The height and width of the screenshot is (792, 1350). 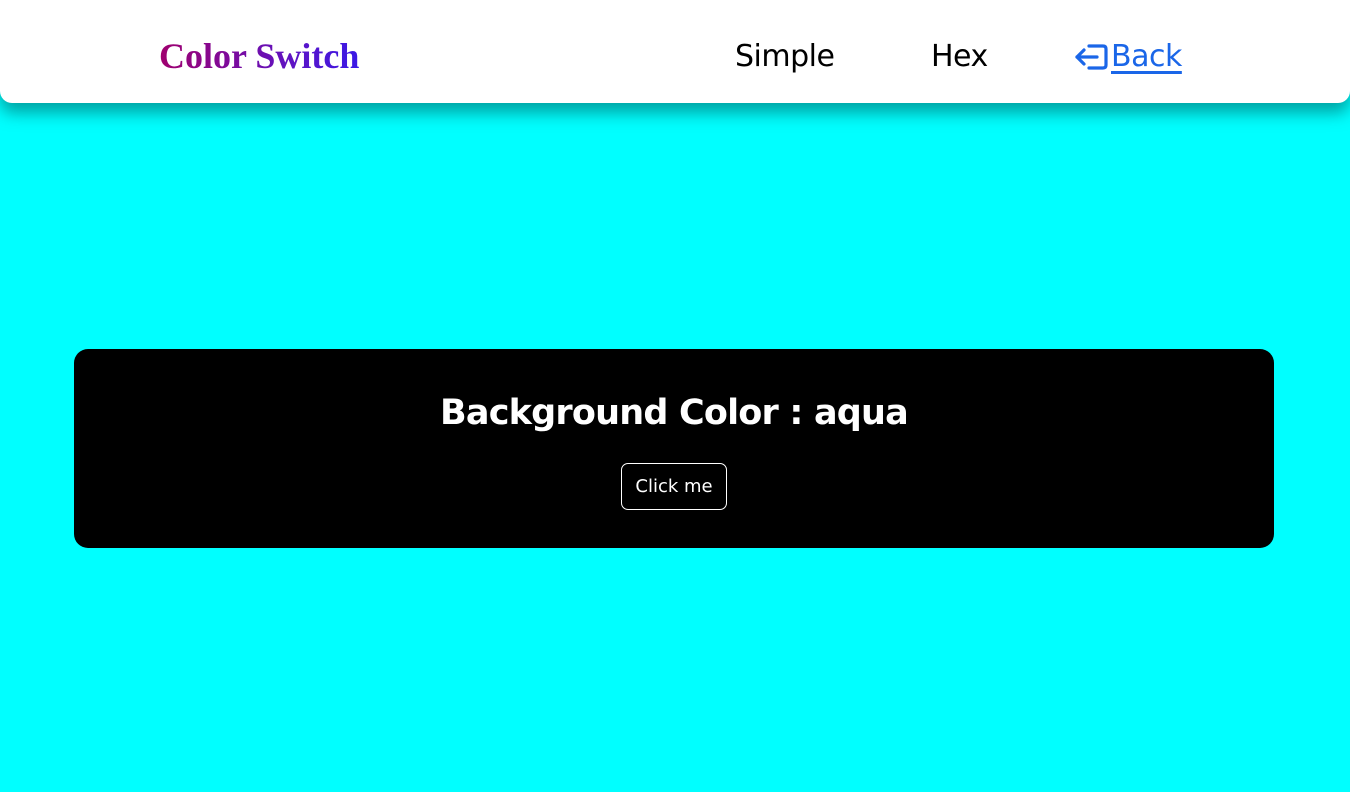 What do you see at coordinates (259, 56) in the screenshot?
I see `brand-title: Color Switch` at bounding box center [259, 56].